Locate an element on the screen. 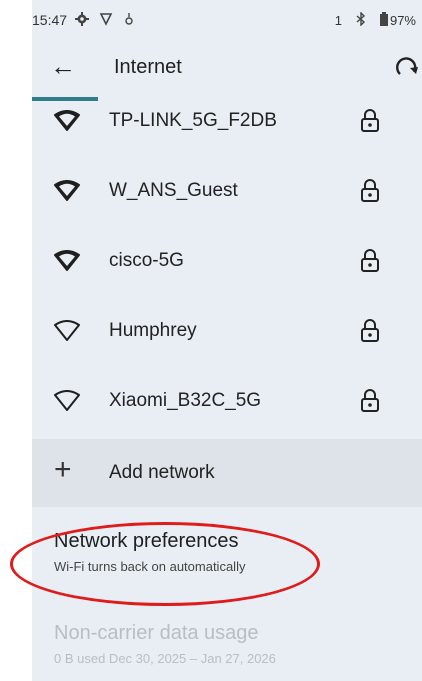  gear-icon is located at coordinates (82, 20).